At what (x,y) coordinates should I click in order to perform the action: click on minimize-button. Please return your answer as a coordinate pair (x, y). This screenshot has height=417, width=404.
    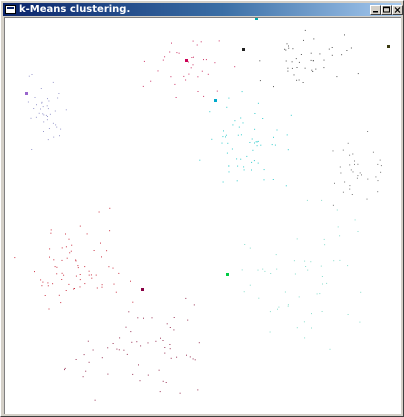
    Looking at the image, I should click on (375, 10).